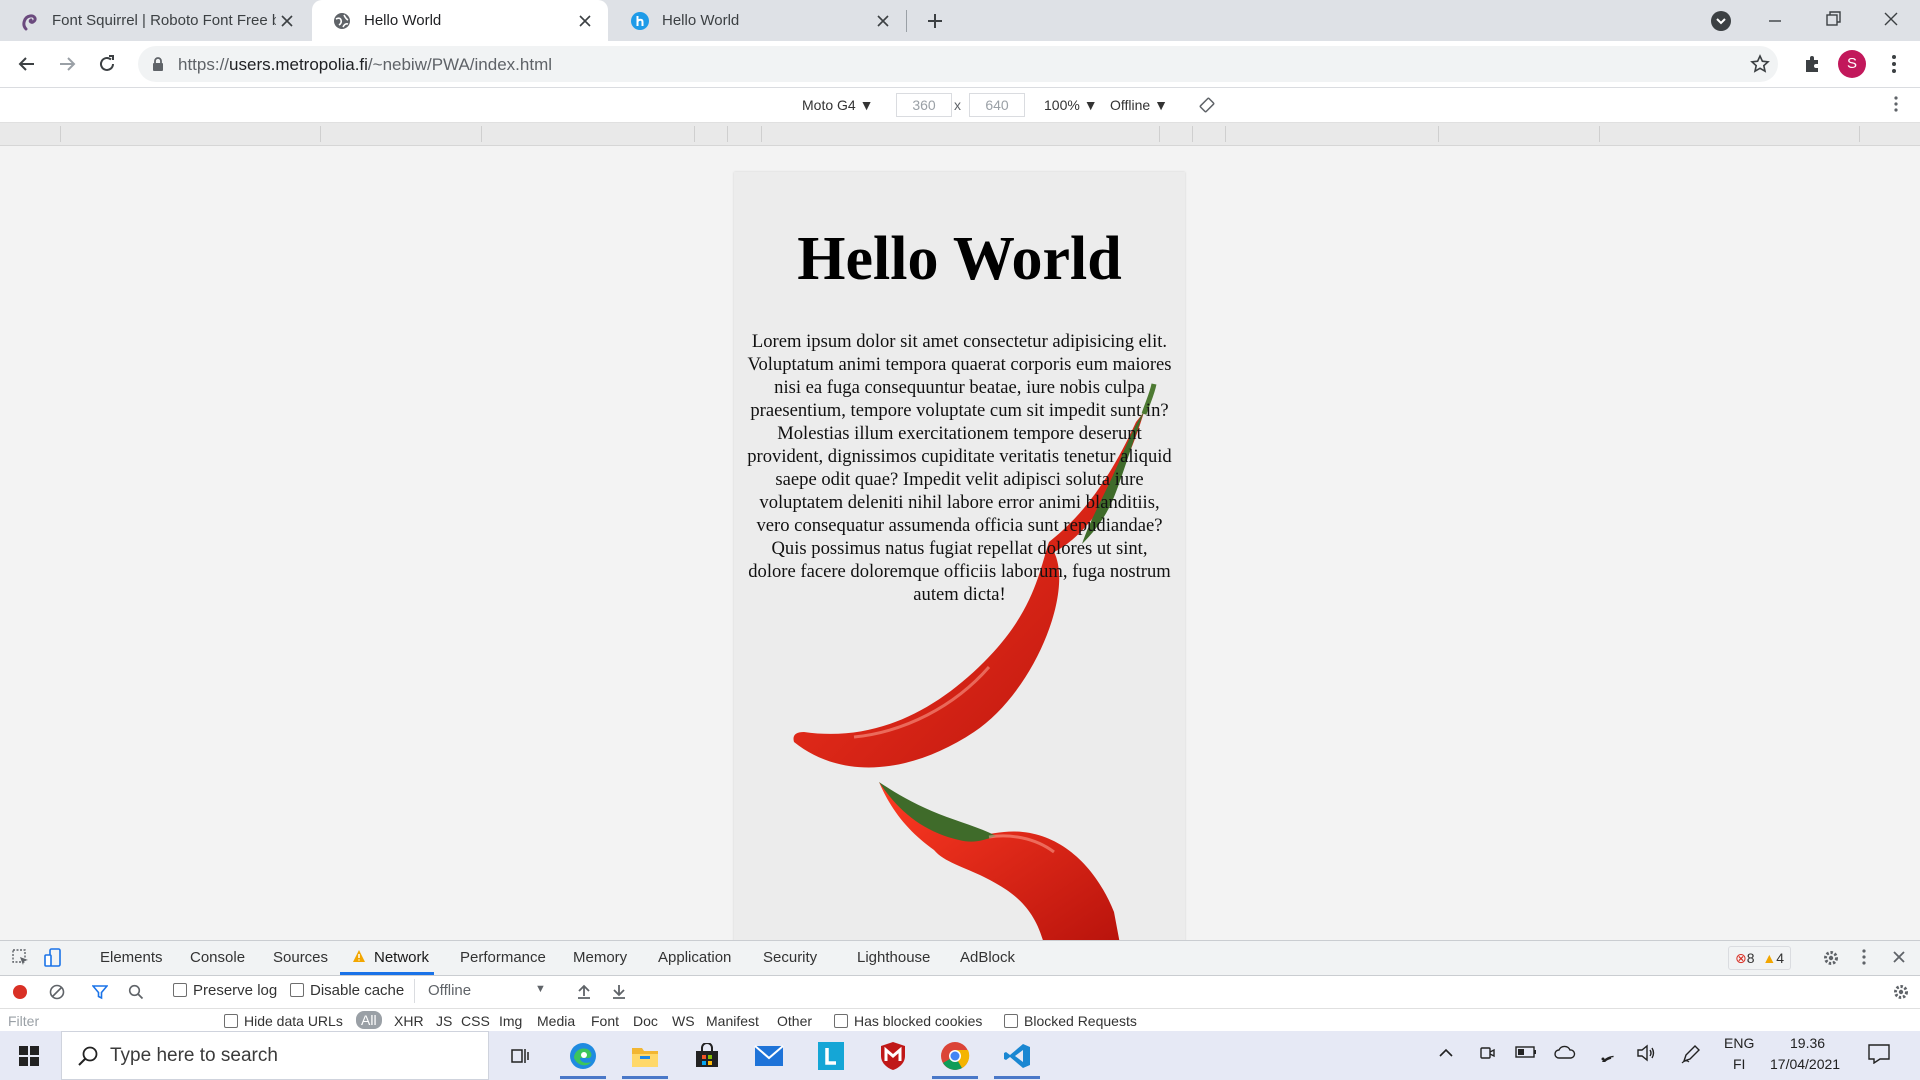 Image resolution: width=1920 pixels, height=1080 pixels. I want to click on type-filter-all: All, so click(369, 1020).